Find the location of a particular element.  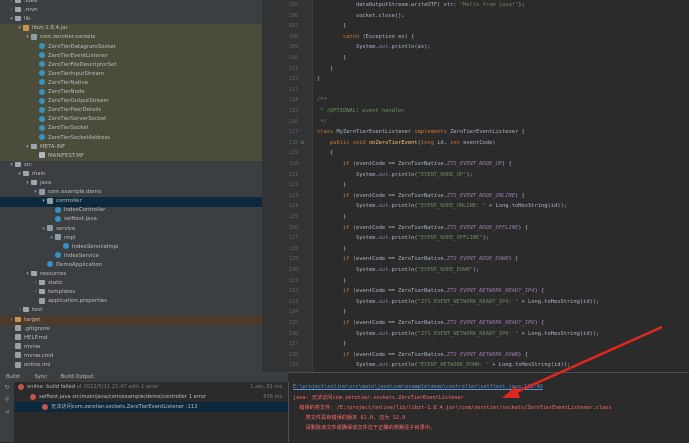

annotation-arrow is located at coordinates (582, 361).